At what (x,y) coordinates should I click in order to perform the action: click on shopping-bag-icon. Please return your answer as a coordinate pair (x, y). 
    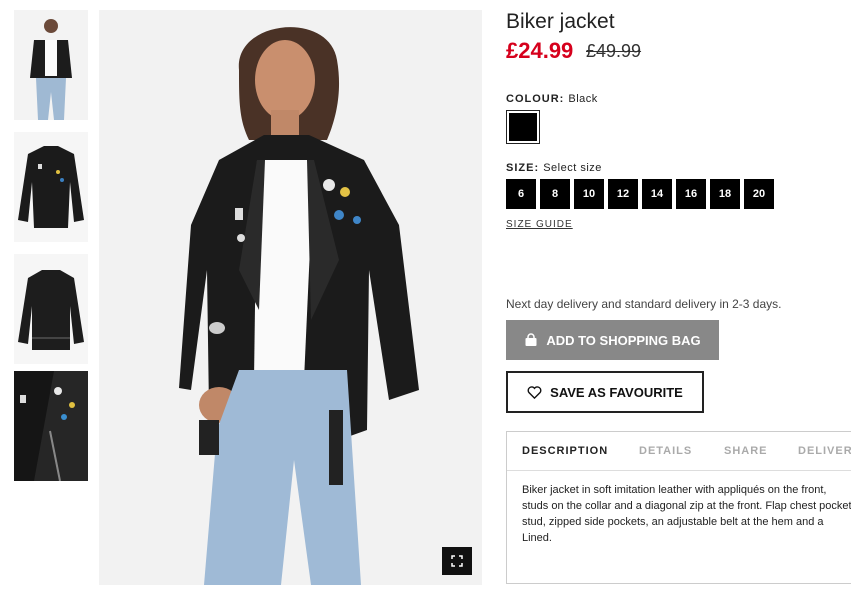
    Looking at the image, I should click on (531, 339).